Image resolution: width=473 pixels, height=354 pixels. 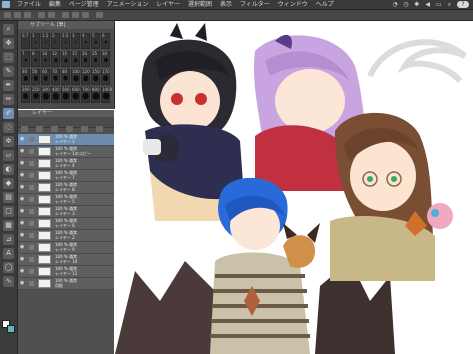 What do you see at coordinates (427, 4) in the screenshot?
I see `volume-icon: ◀` at bounding box center [427, 4].